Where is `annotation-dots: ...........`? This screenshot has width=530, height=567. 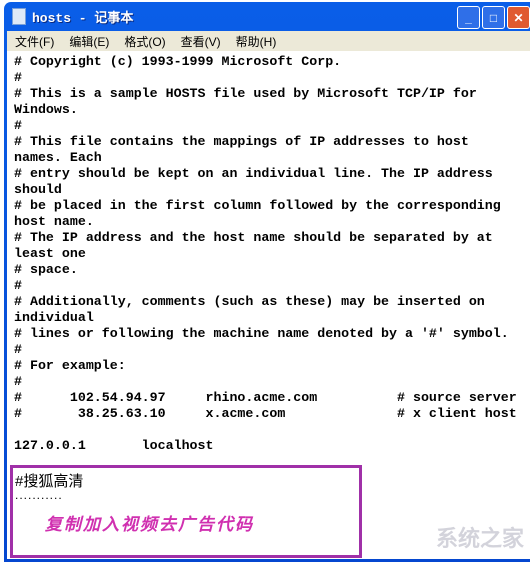
annotation-dots: ........... is located at coordinates (39, 495).